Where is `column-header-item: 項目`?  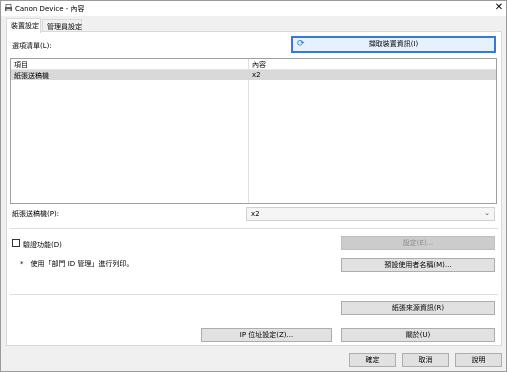
column-header-item: 項目 is located at coordinates (21, 65).